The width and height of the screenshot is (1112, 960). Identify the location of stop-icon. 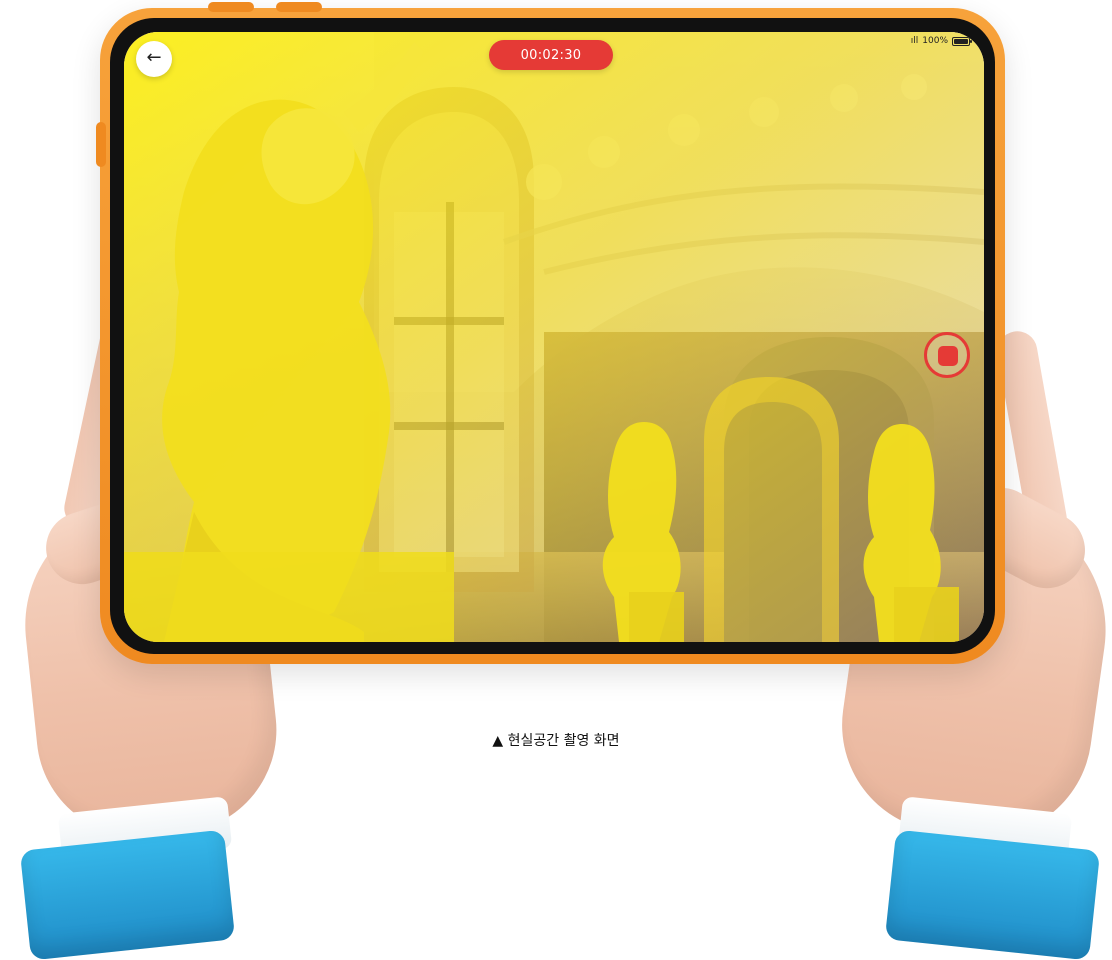
(948, 356).